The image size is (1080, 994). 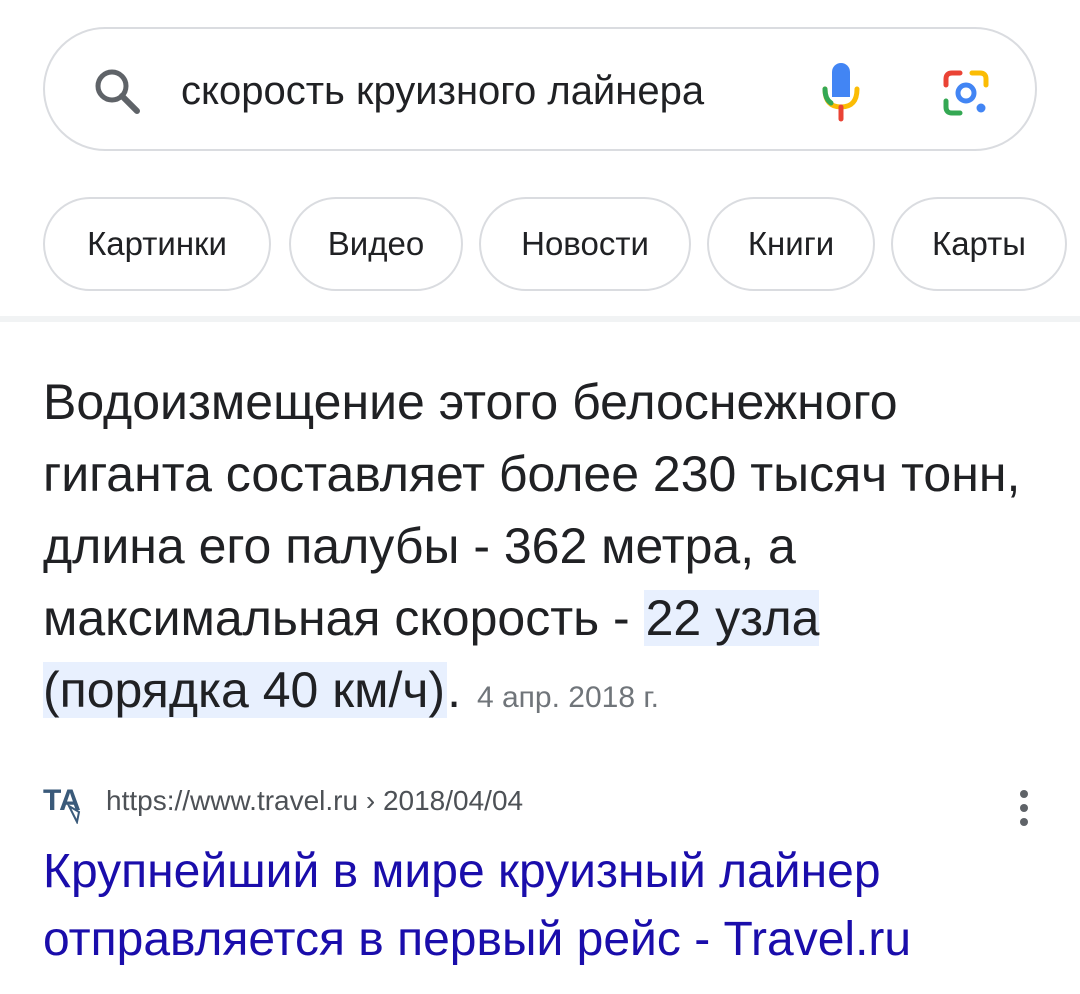 I want to click on divider, so click(x=540, y=319).